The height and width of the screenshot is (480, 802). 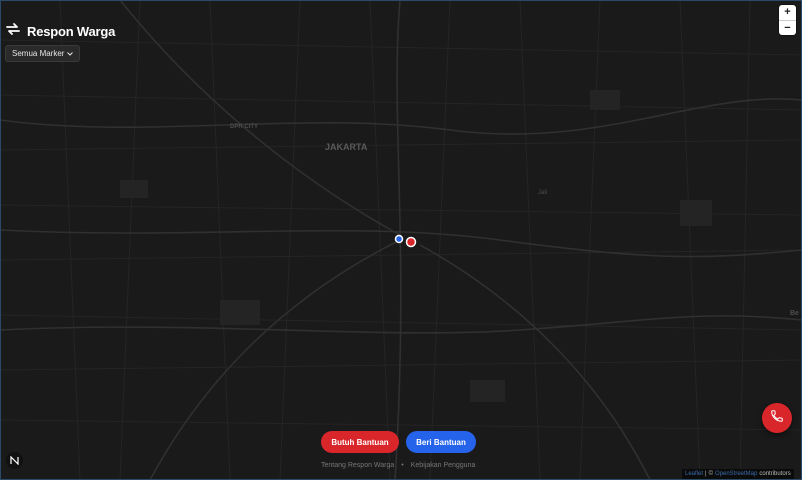 I want to click on filter-label: Semua Marker, so click(x=38, y=53).